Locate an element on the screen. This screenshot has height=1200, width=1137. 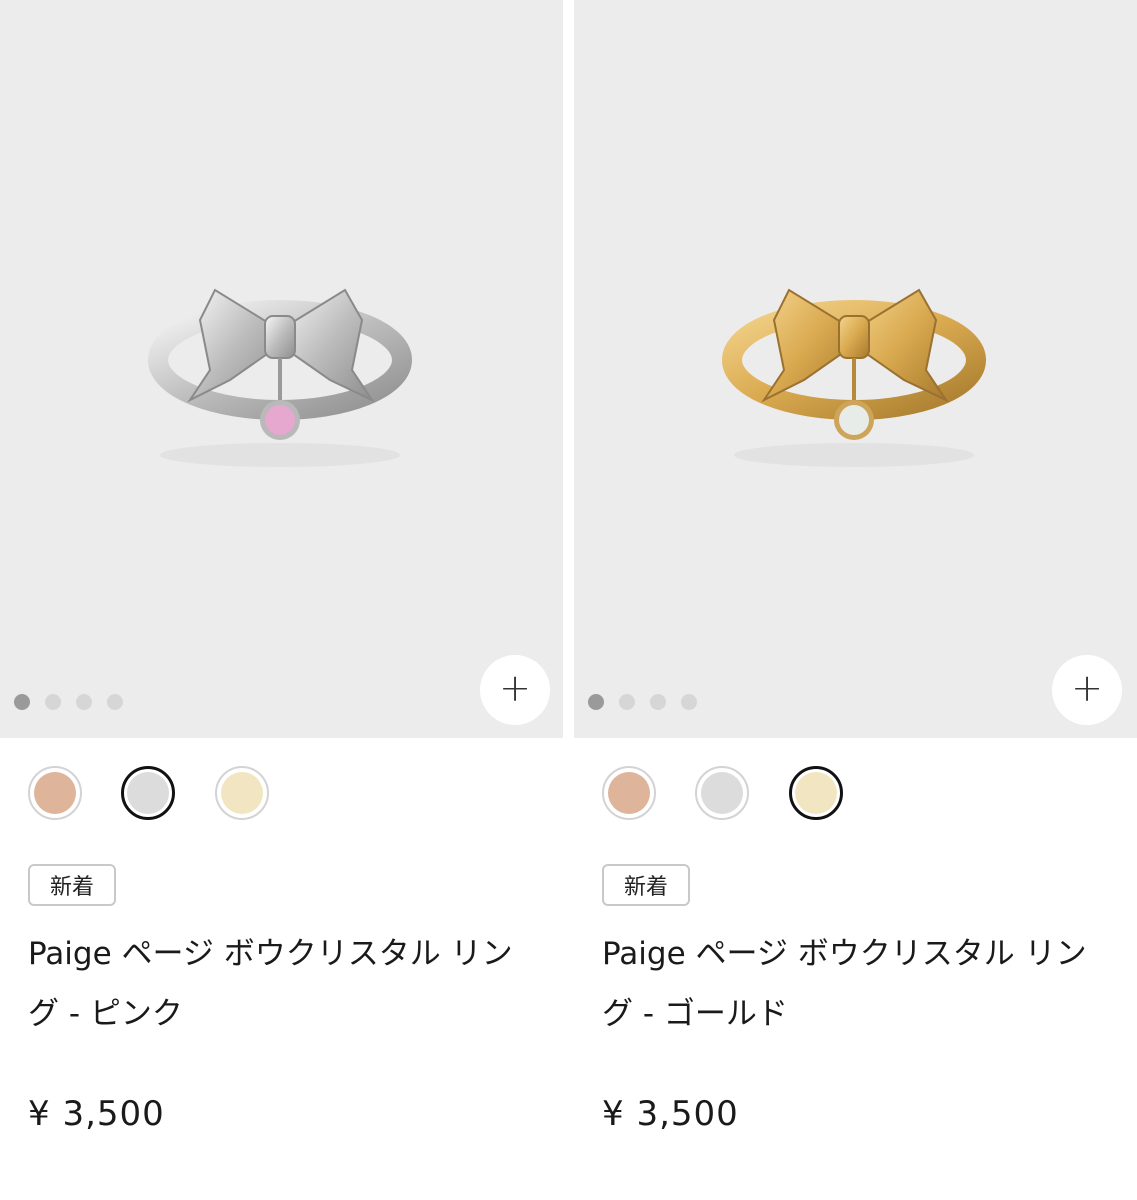
product-title: Paige ページ ボウクリスタル リング - ピンク is located at coordinates (278, 984).